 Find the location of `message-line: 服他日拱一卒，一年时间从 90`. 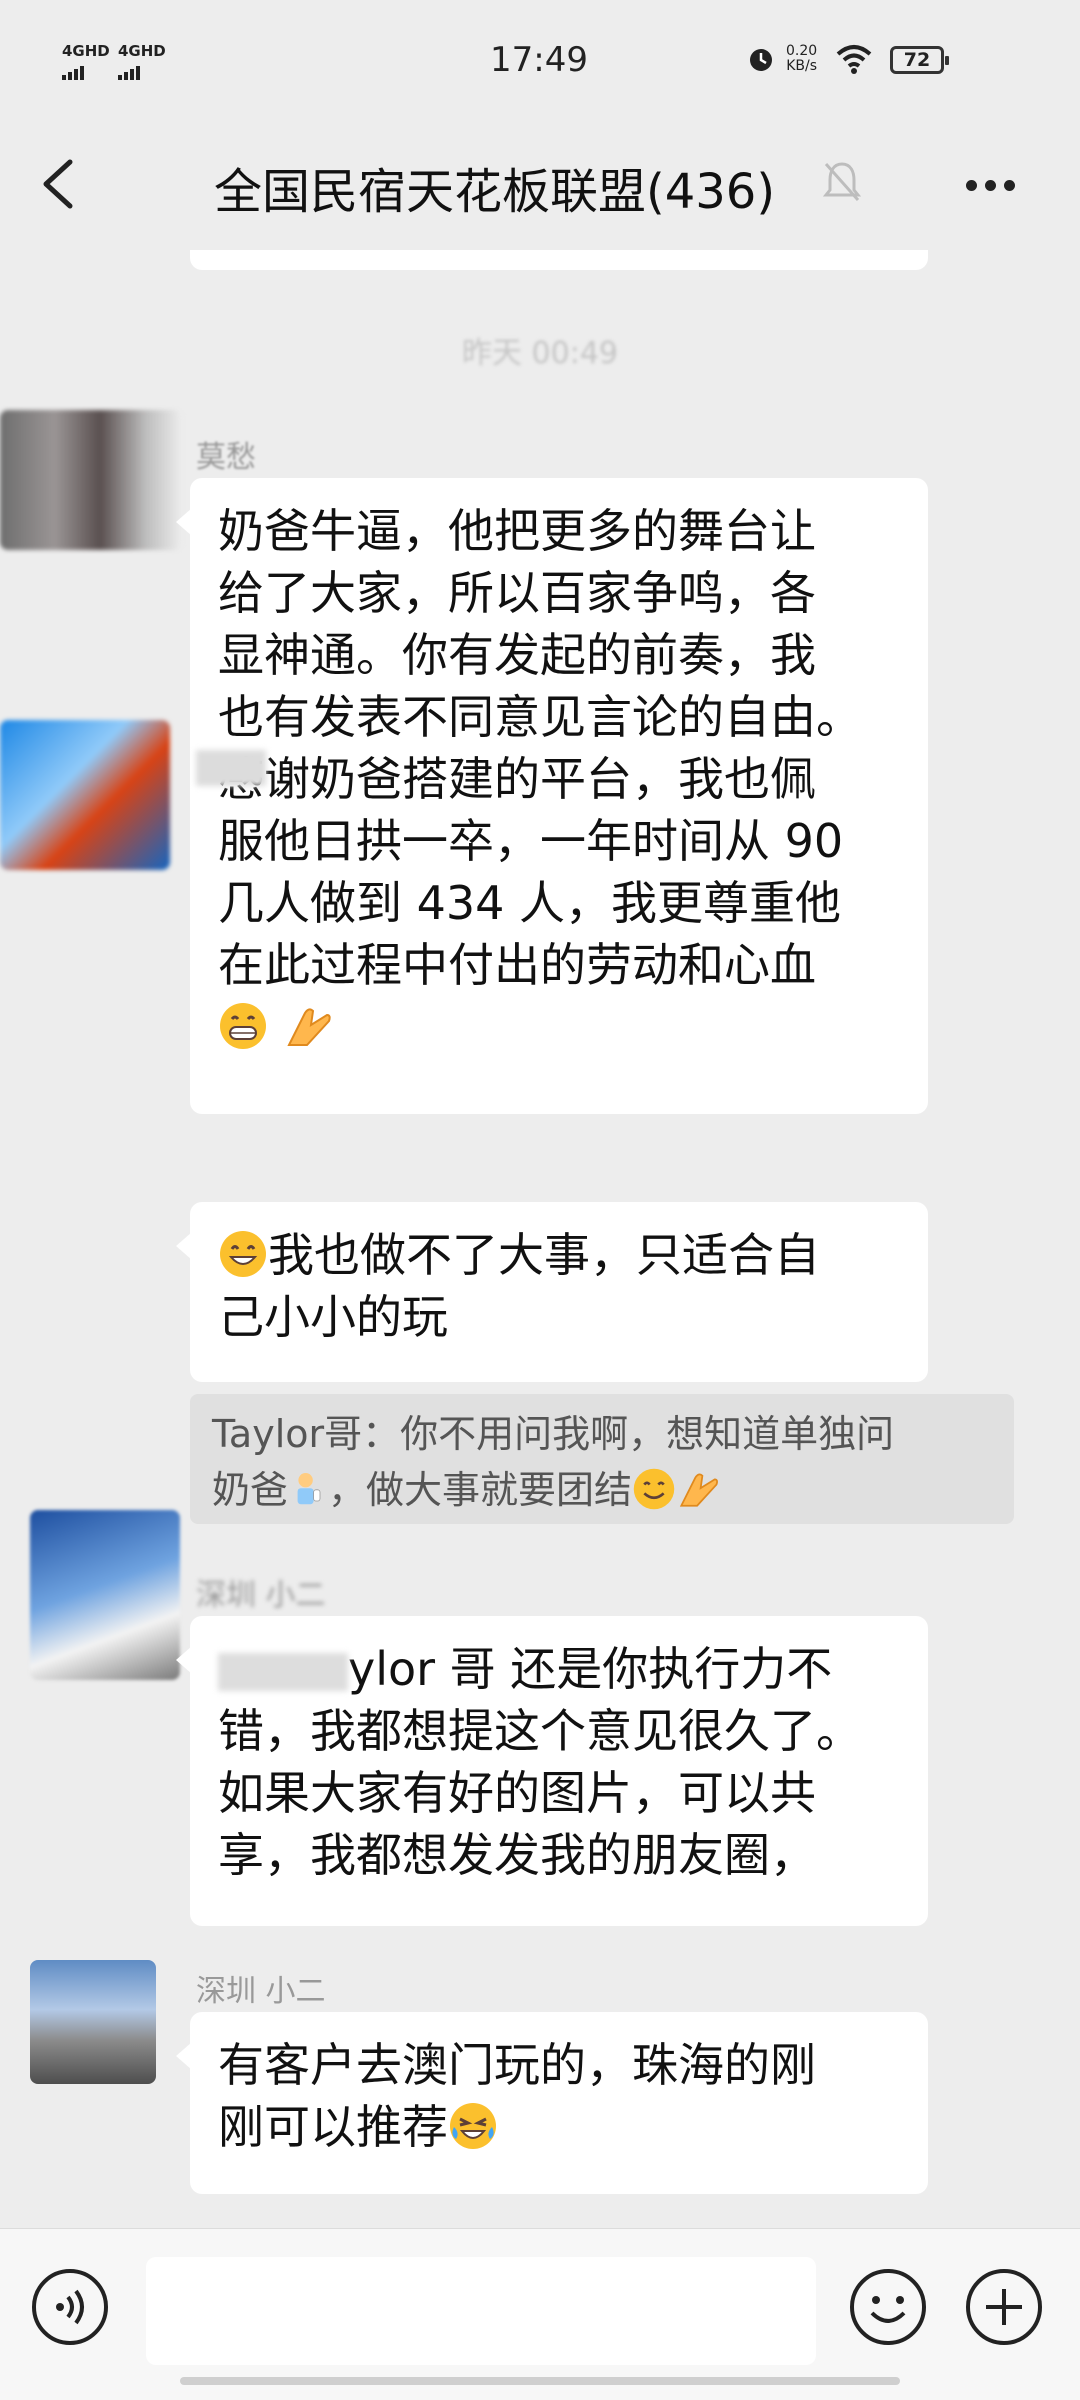

message-line: 服他日拱一卒，一年时间从 90 is located at coordinates (531, 841).